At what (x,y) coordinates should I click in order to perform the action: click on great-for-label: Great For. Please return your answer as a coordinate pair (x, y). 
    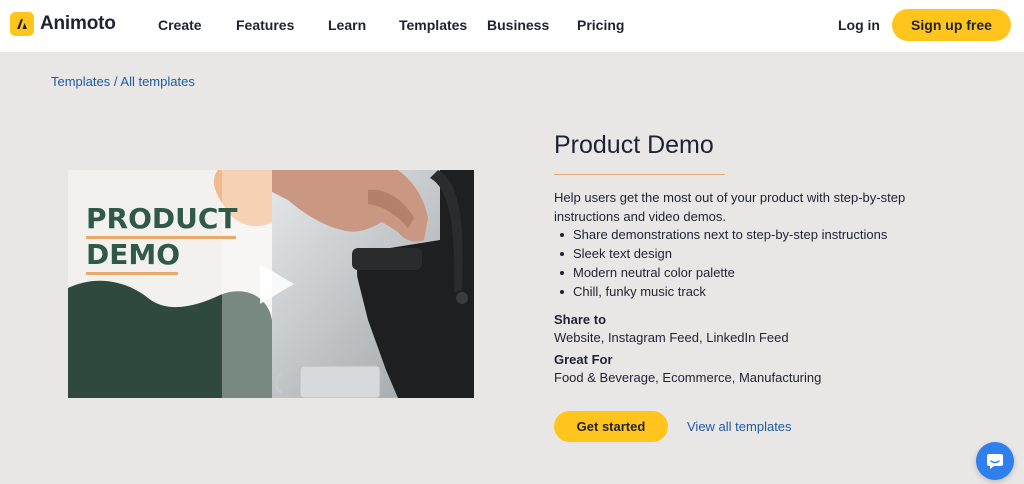
    Looking at the image, I should click on (583, 359).